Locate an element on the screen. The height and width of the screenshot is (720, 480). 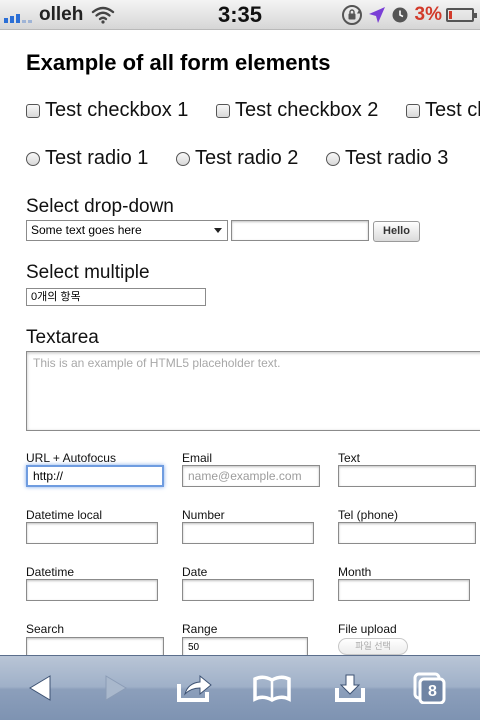
back-button is located at coordinates (40, 688).